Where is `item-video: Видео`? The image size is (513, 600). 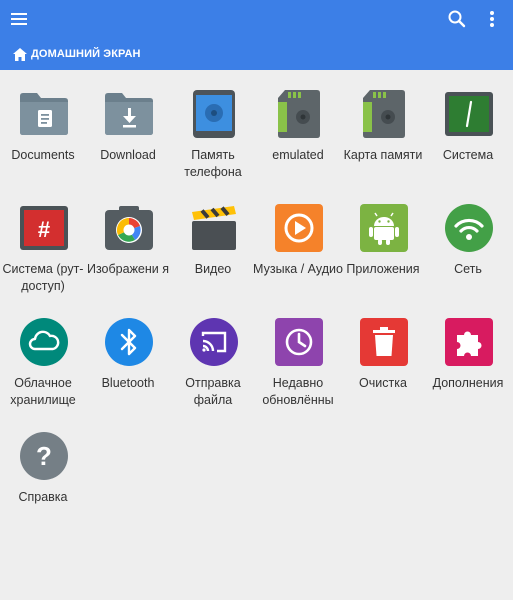
item-video: Видео is located at coordinates (213, 241).